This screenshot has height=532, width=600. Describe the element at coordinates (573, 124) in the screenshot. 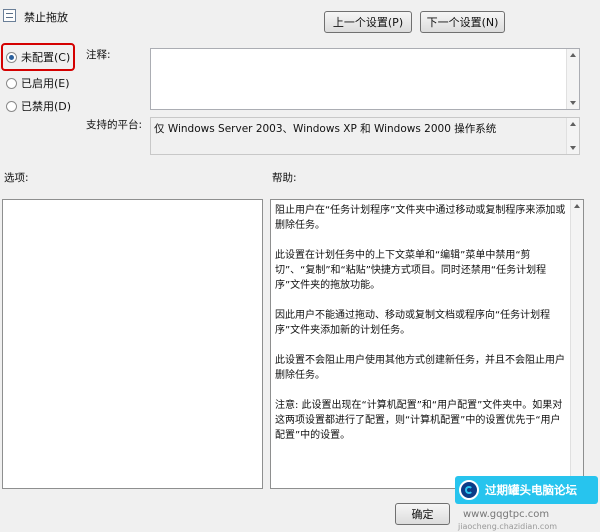

I see `platform-scroll-up-icon` at that location.